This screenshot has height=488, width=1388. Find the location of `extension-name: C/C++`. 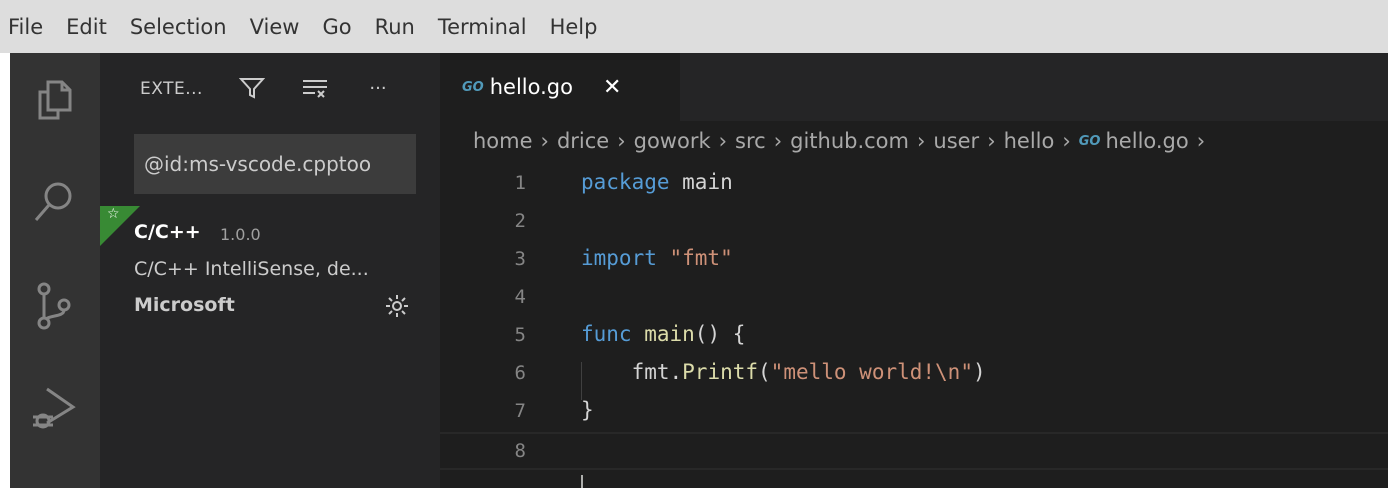

extension-name: C/C++ is located at coordinates (167, 232).